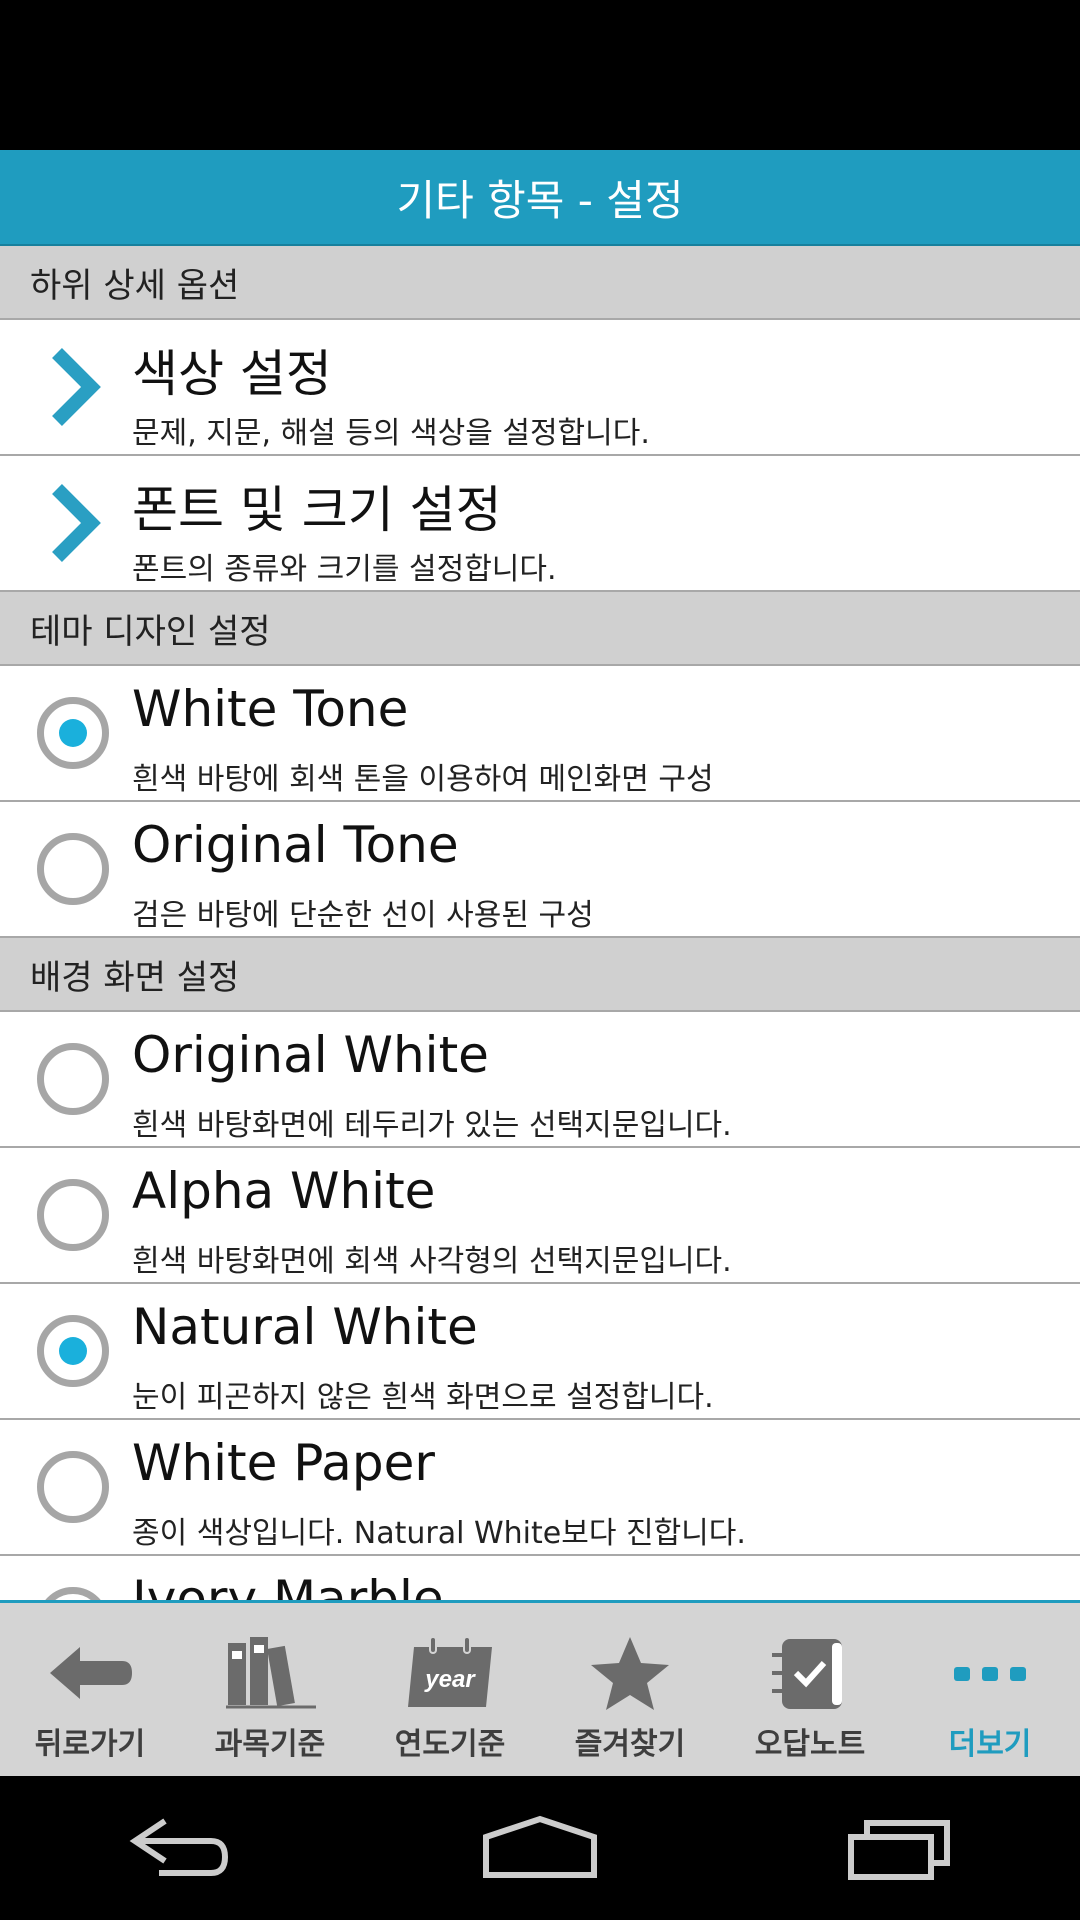  Describe the element at coordinates (310, 1055) in the screenshot. I see `item-title: Original White` at that location.